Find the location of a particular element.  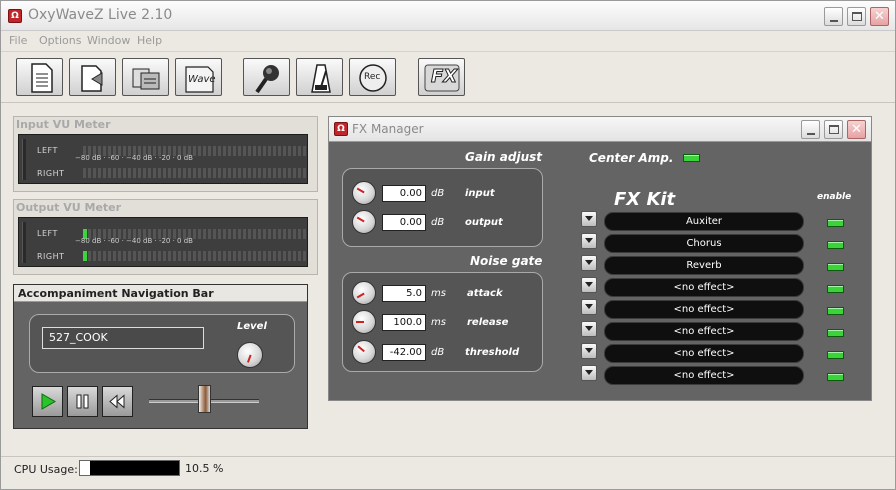

fx-slot-8-enable-led is located at coordinates (835, 377).